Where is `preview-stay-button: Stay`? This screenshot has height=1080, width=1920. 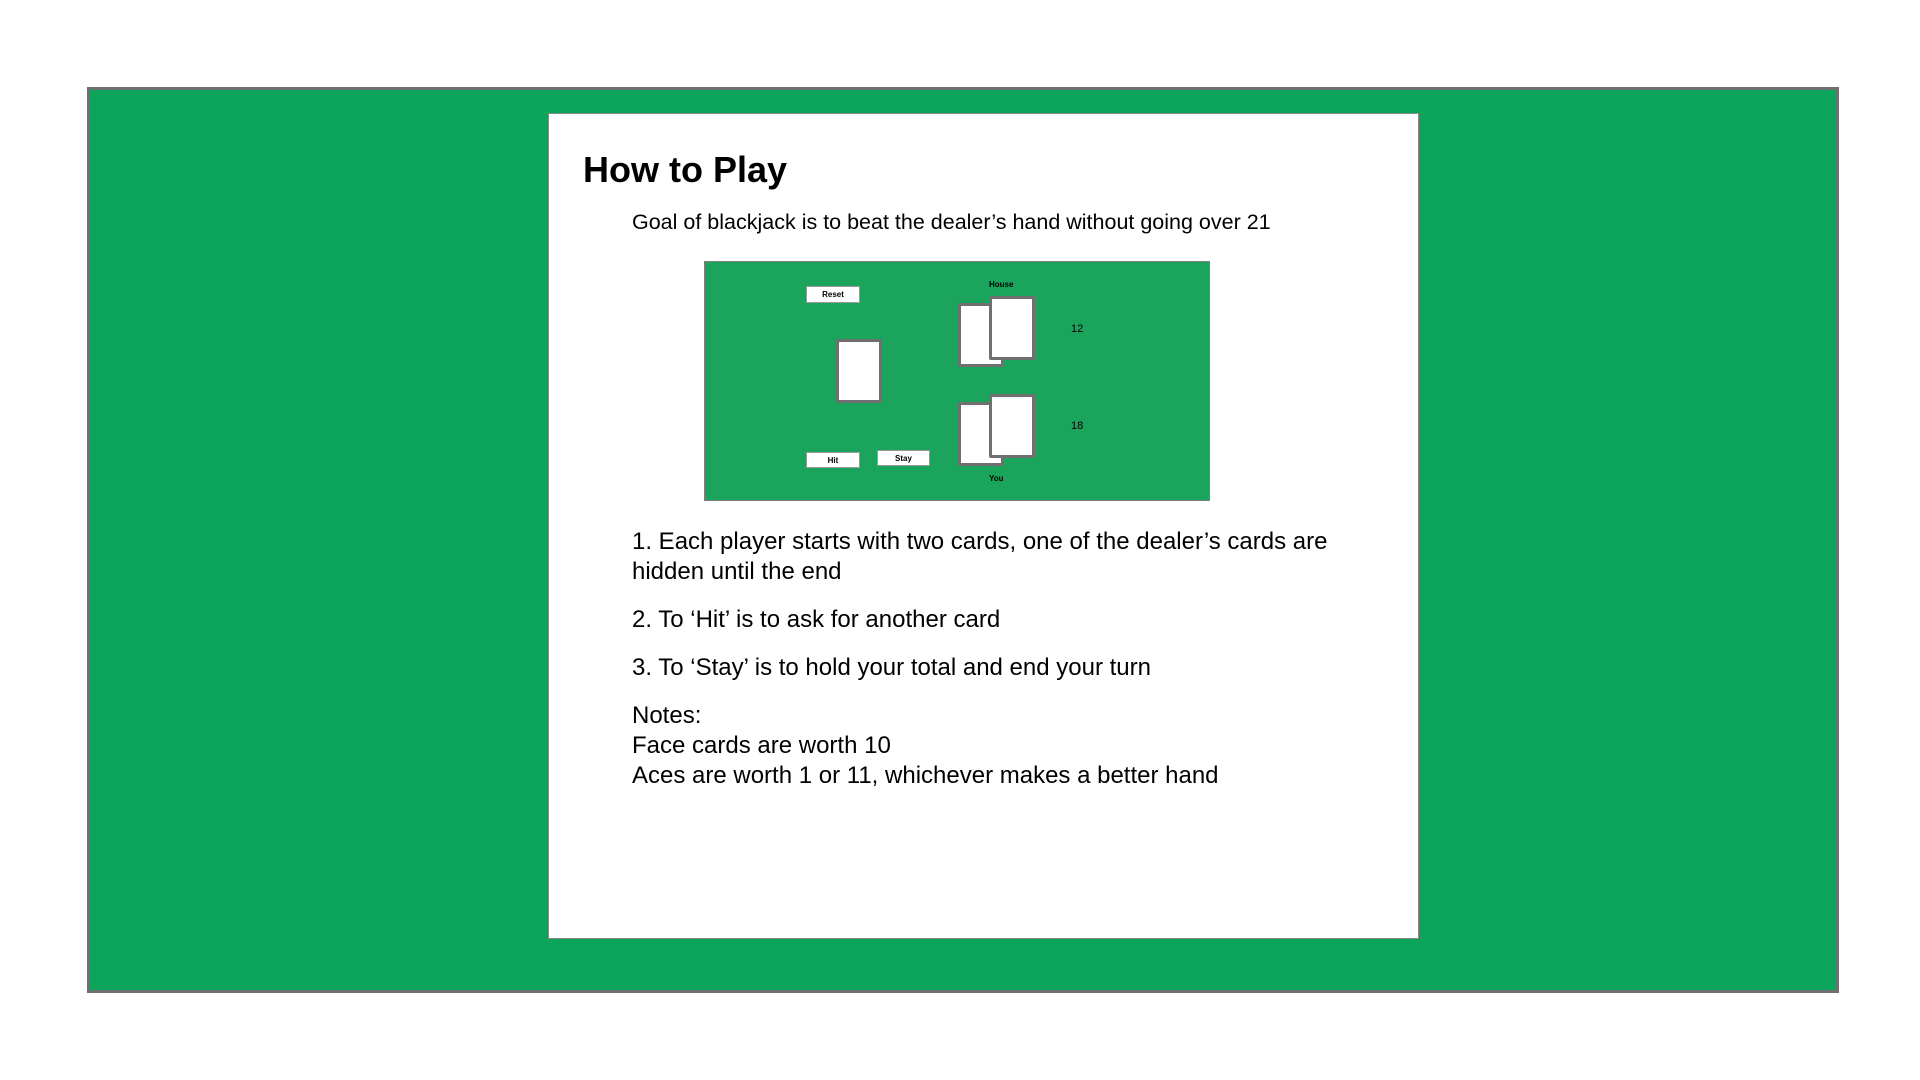
preview-stay-button: Stay is located at coordinates (903, 458).